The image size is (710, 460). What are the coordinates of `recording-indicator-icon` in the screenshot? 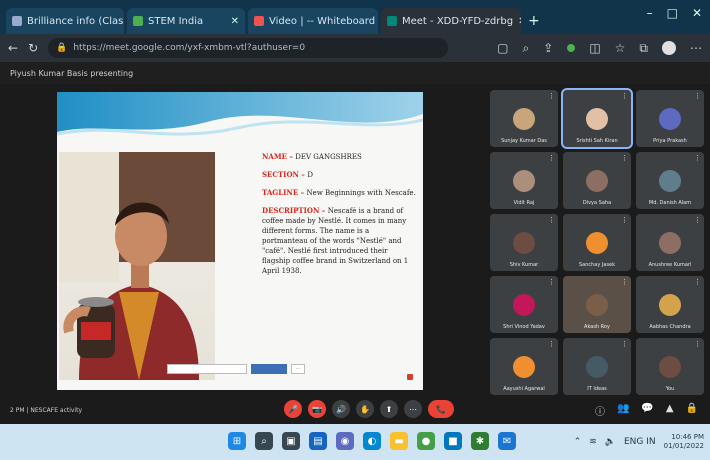 It's located at (571, 48).